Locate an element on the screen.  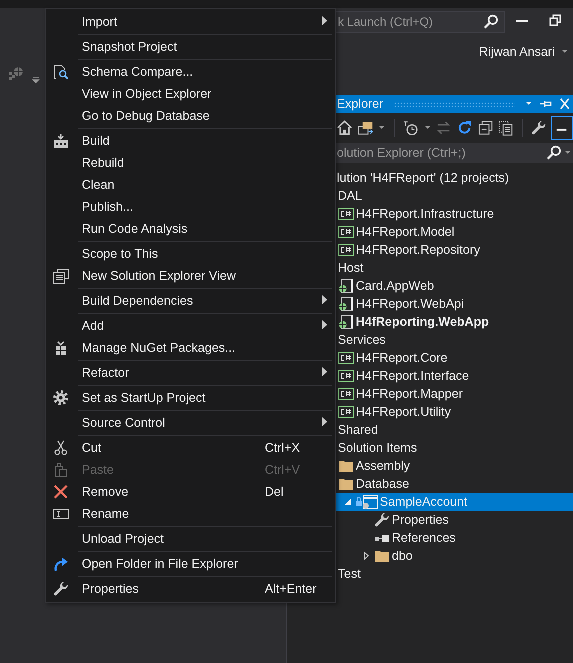
menu-item: Build is located at coordinates (173, 141).